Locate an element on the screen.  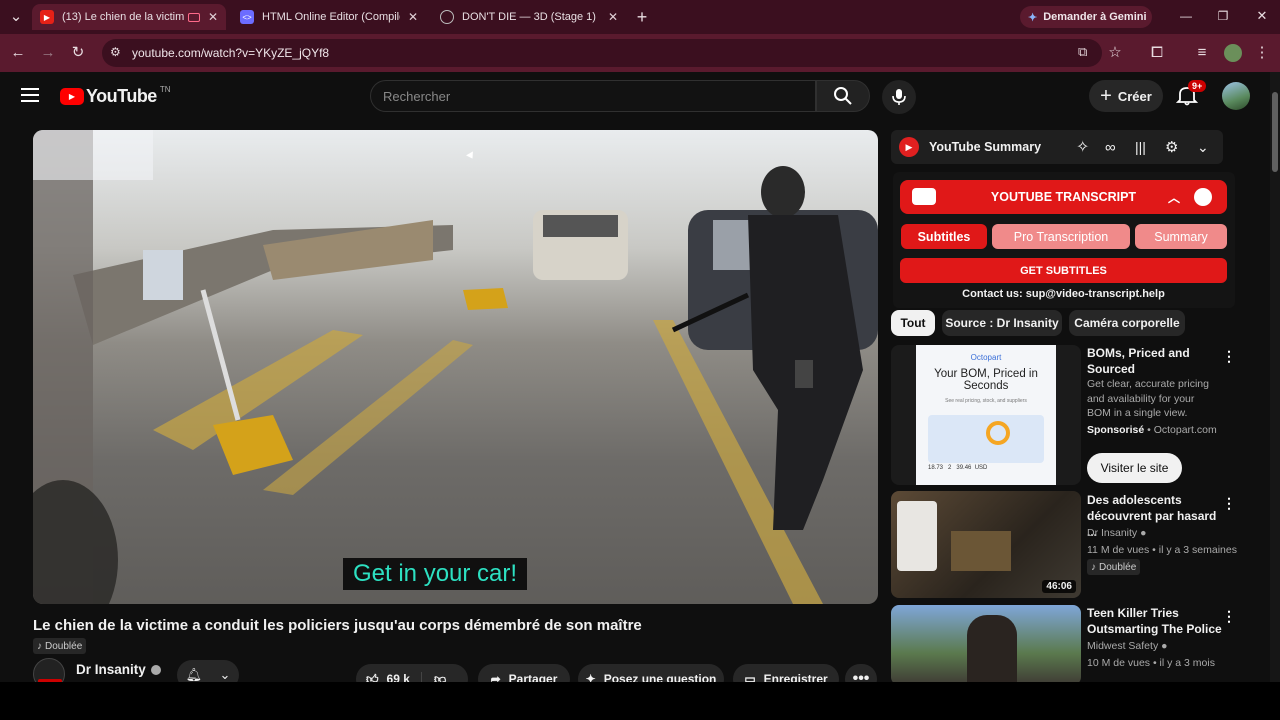
channel-name: Dr Insanity is located at coordinates (118, 669).